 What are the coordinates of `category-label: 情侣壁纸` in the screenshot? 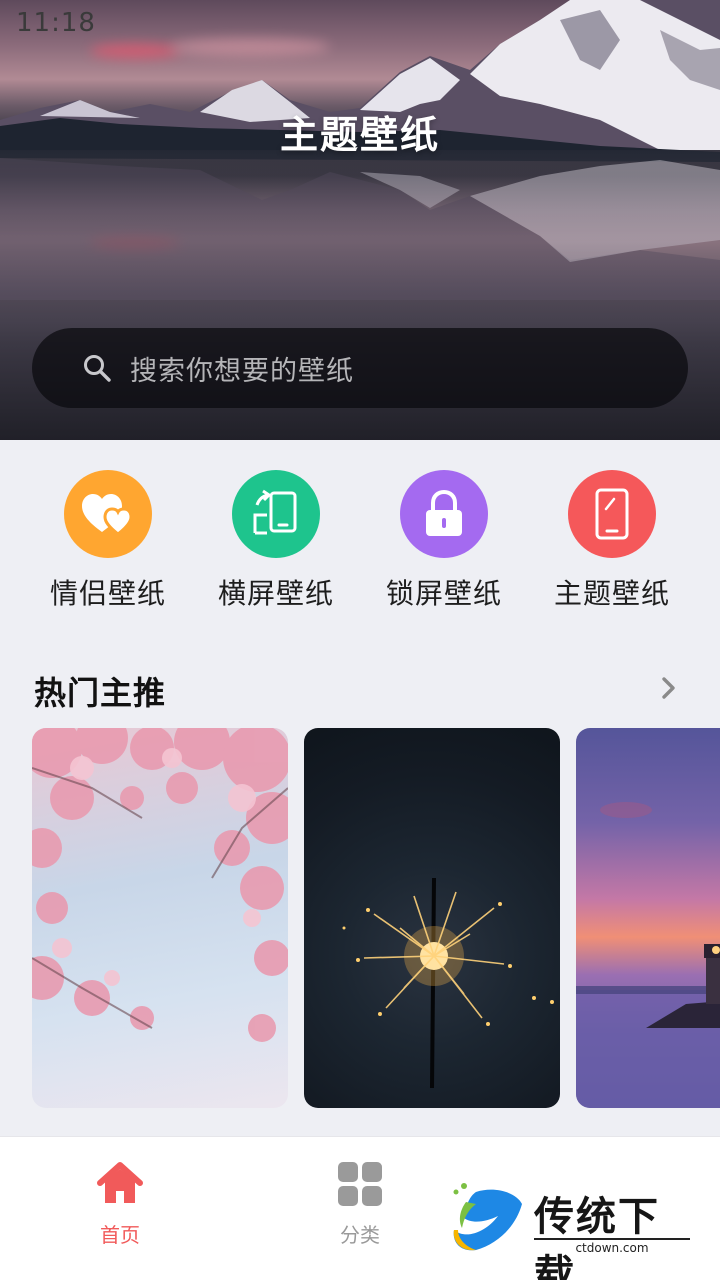 It's located at (107, 593).